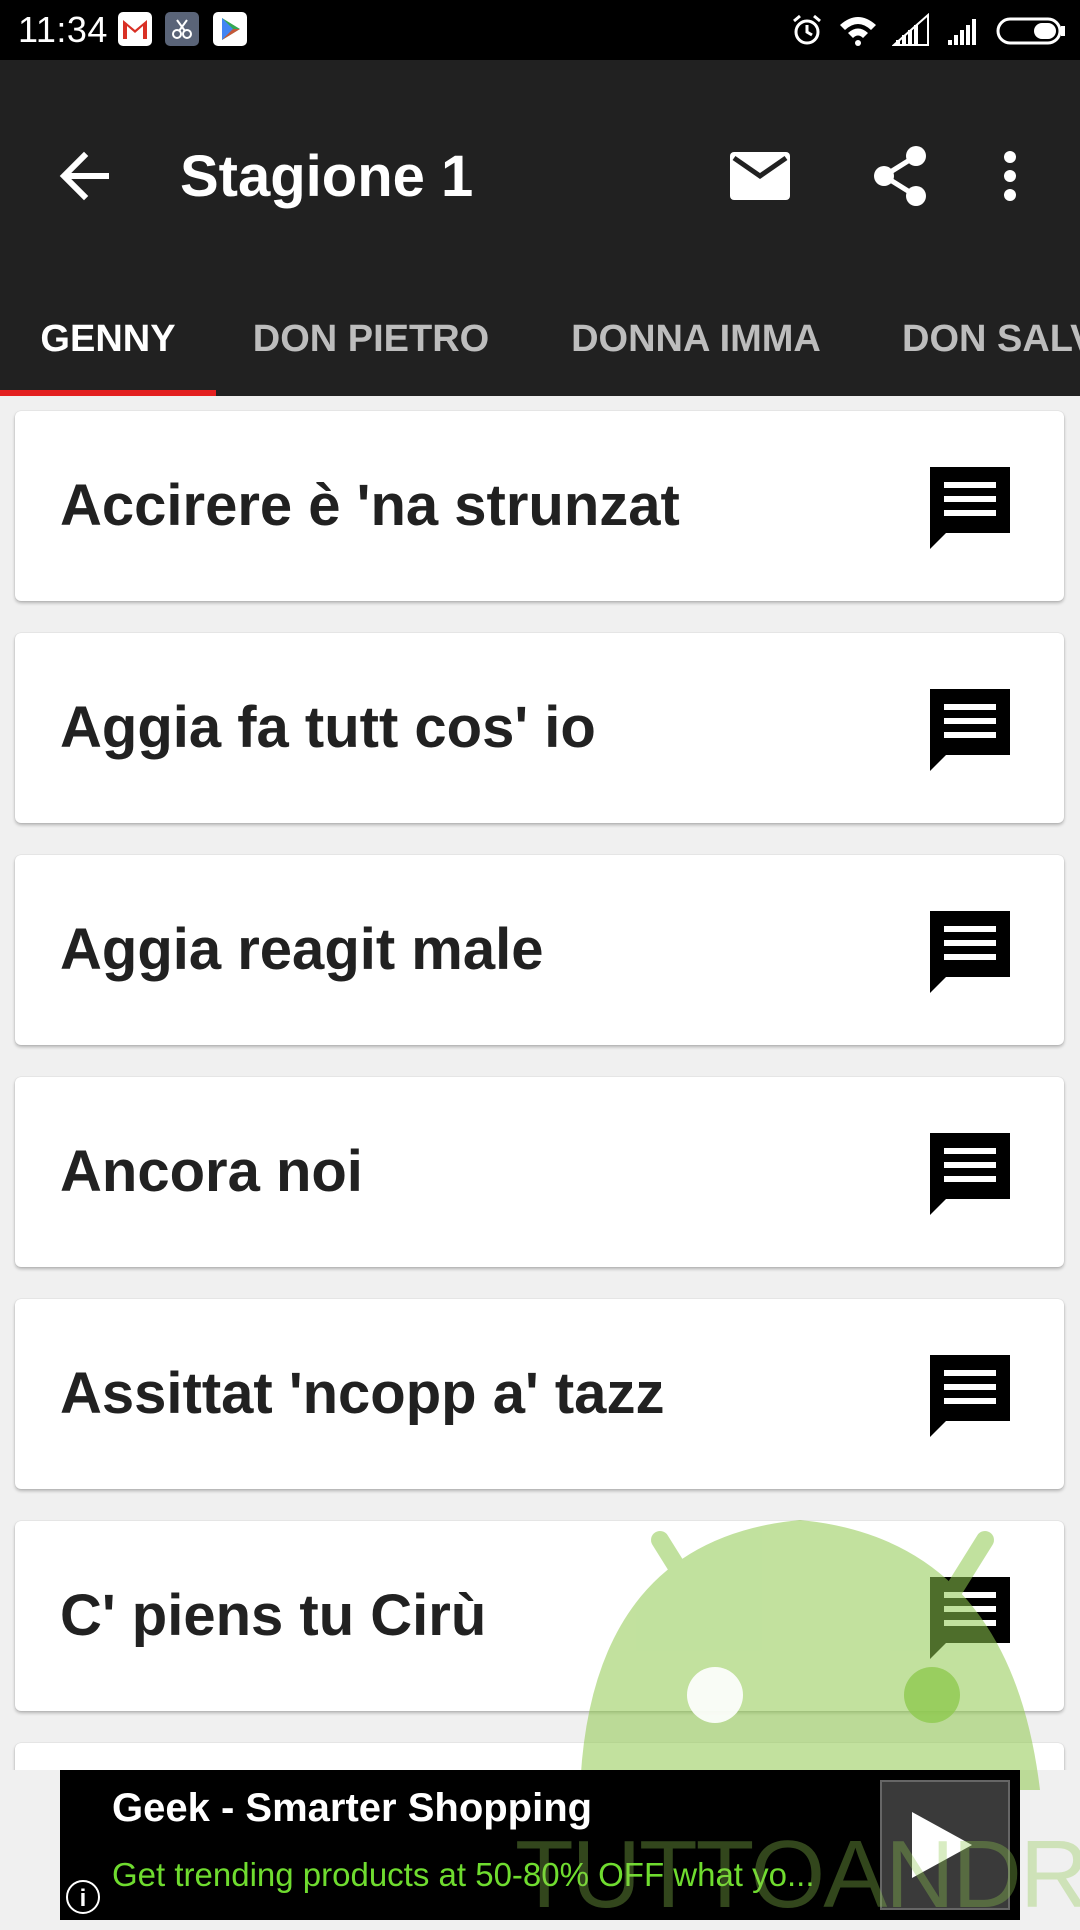 This screenshot has height=1930, width=1080. I want to click on watermark-text: TUTTOANDROID, so click(797, 1874).